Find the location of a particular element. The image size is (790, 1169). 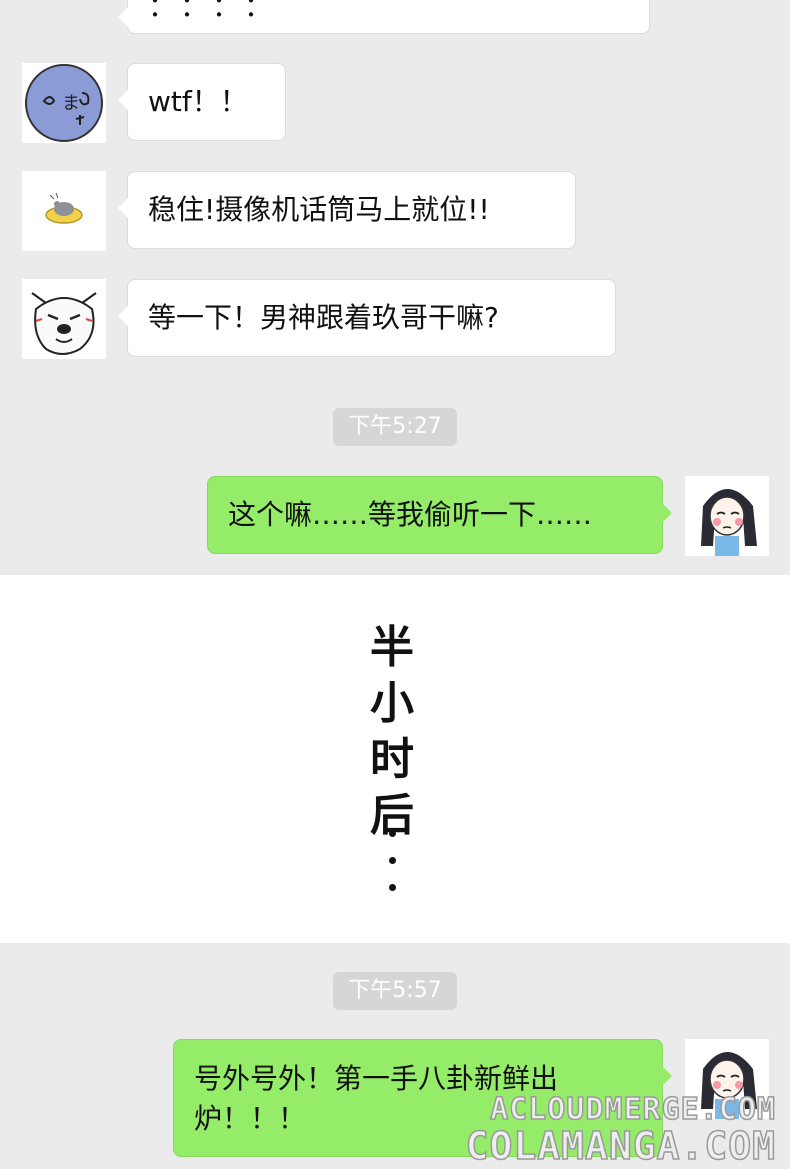

message-text: ：：：： is located at coordinates (219, 11).